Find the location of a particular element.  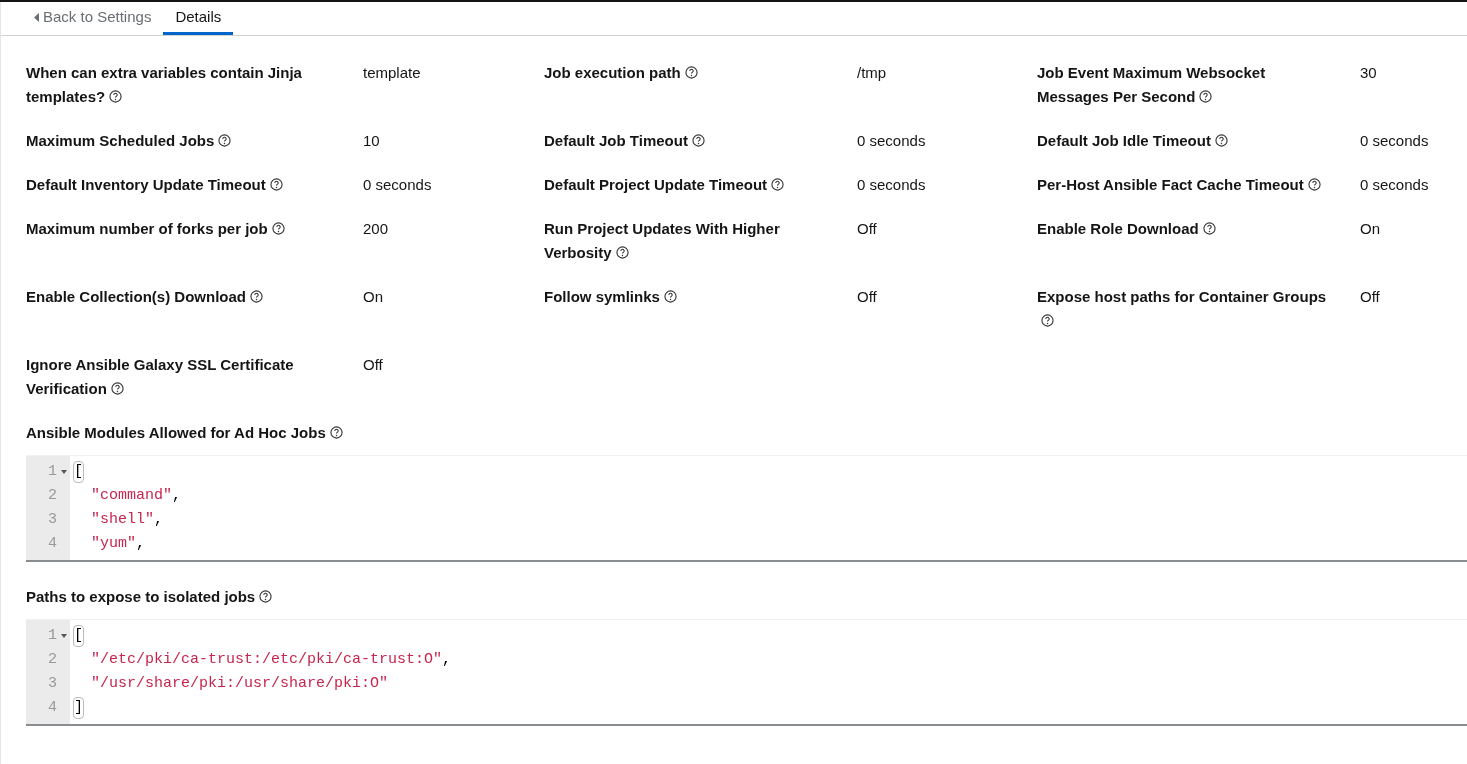

setting-label: Enable Role Download is located at coordinates (1126, 228).